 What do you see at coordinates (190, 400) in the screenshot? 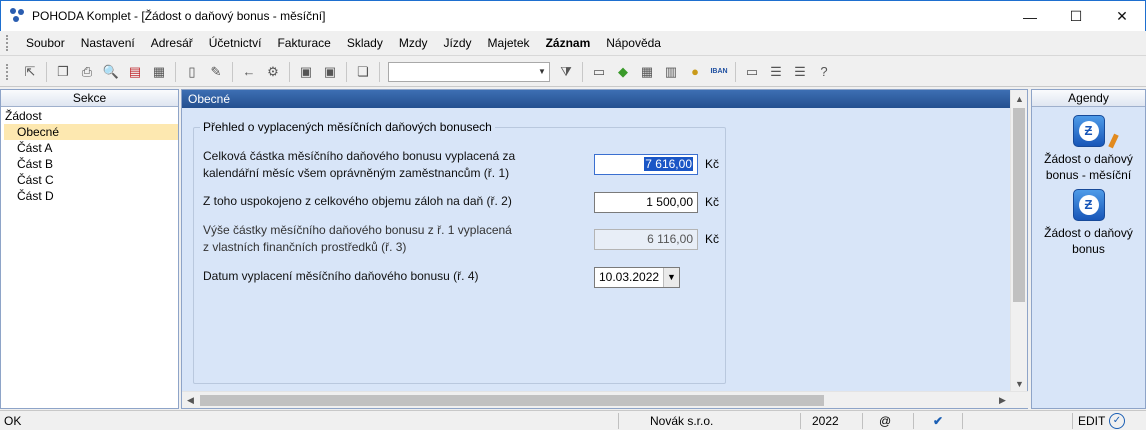
I see `scroll-left-icon: ◀` at bounding box center [190, 400].